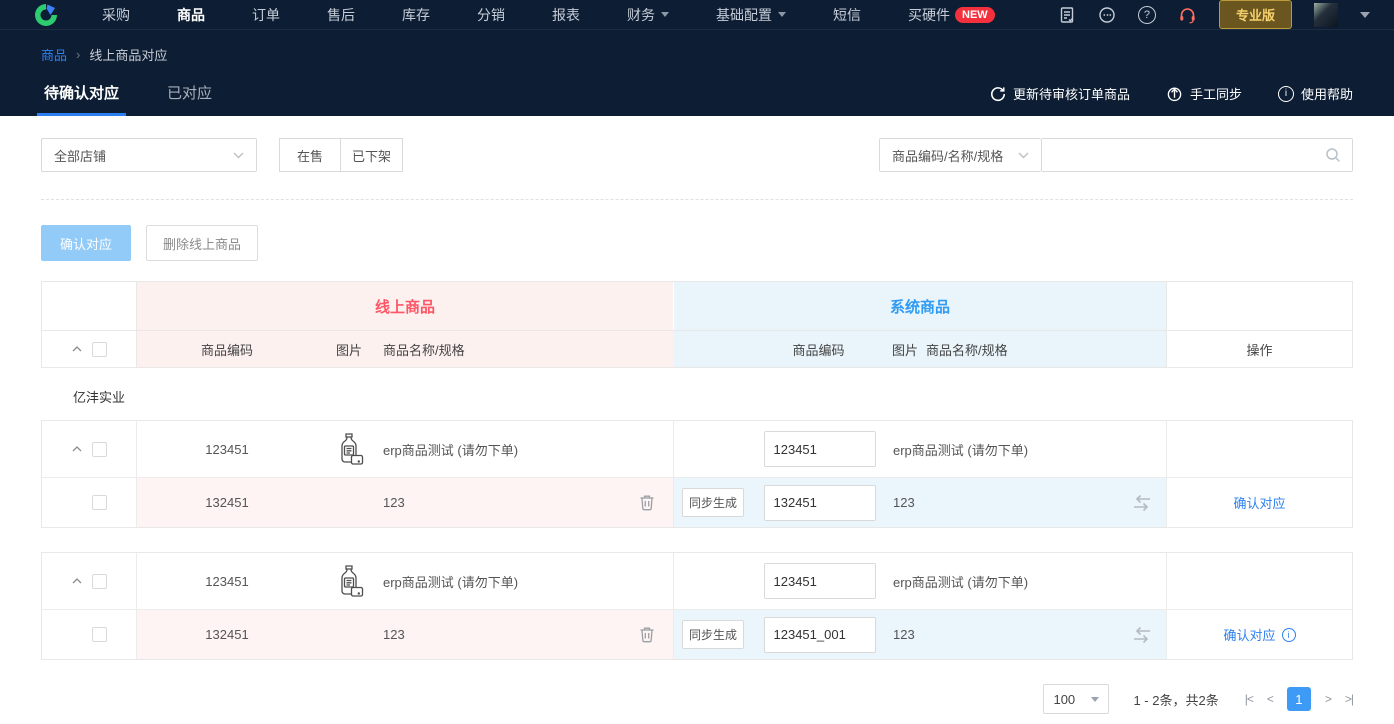 Image resolution: width=1394 pixels, height=724 pixels. I want to click on help-link: i 使用帮助, so click(1315, 93).